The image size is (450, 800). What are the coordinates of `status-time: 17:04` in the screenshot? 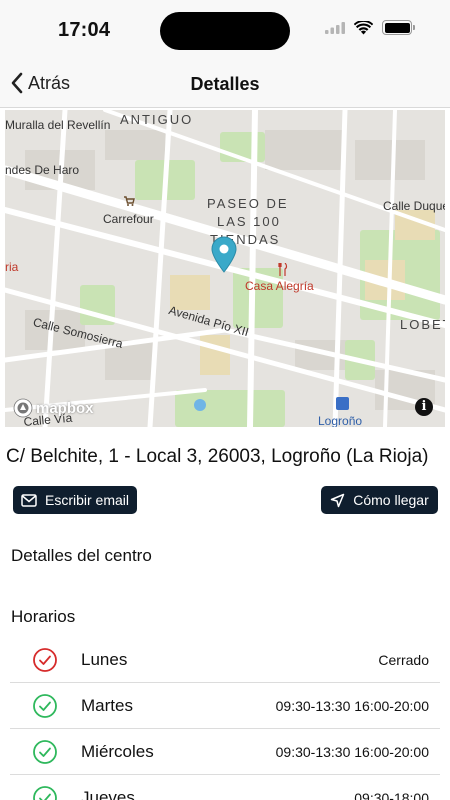 It's located at (84, 30).